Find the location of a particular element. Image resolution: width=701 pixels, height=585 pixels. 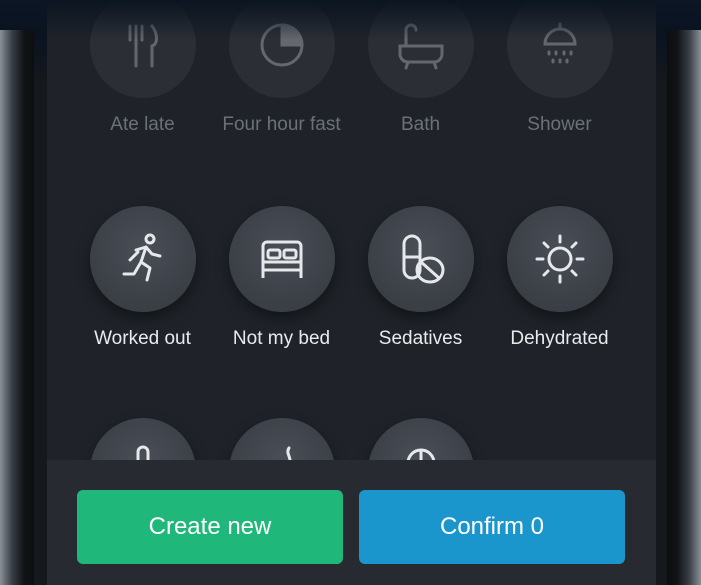

tag-worked-out: Worked out is located at coordinates (142, 278).